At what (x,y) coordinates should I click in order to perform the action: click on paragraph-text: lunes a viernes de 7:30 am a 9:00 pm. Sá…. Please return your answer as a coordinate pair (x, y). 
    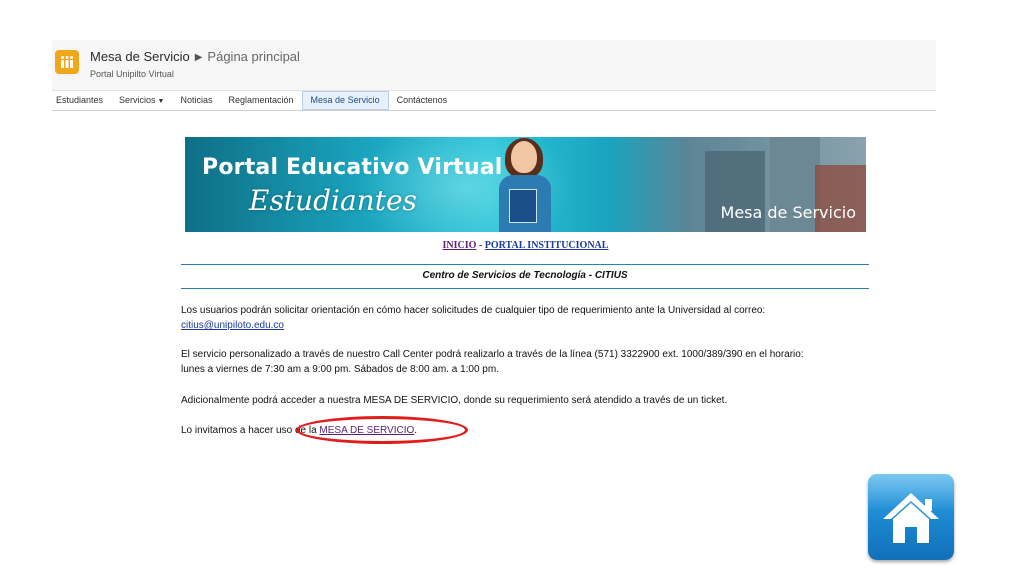
    Looking at the image, I should click on (340, 369).